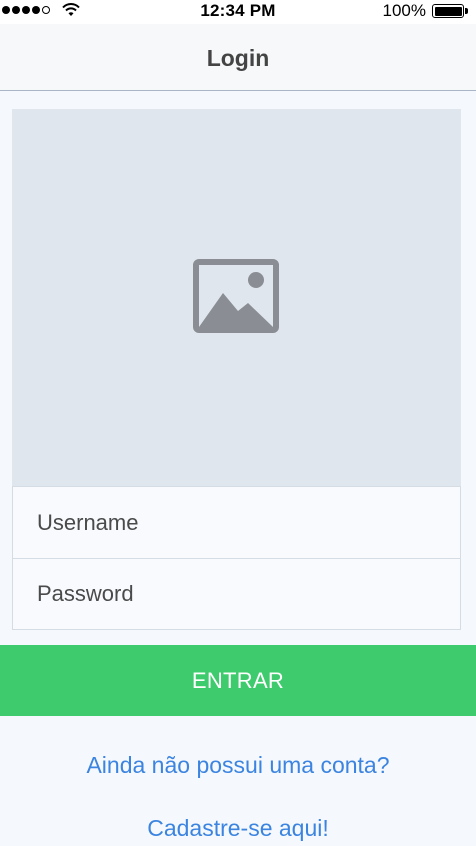 Image resolution: width=476 pixels, height=846 pixels. What do you see at coordinates (404, 10) in the screenshot?
I see `battery-percentage: 100%` at bounding box center [404, 10].